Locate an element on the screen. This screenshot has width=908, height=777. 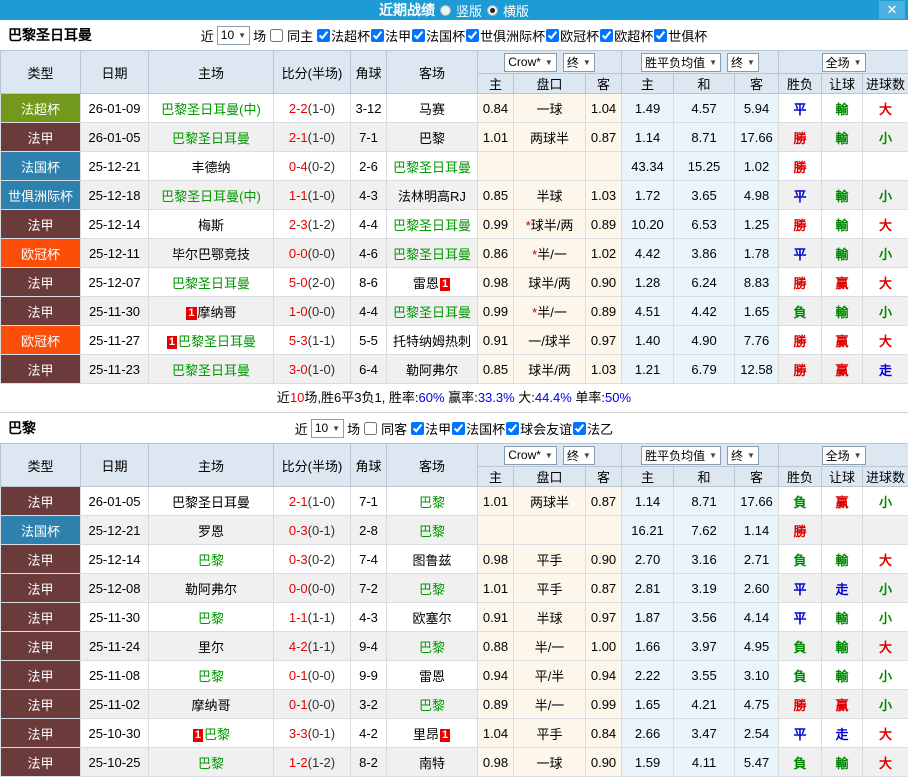
same-away-checkbox is located at coordinates (370, 428).